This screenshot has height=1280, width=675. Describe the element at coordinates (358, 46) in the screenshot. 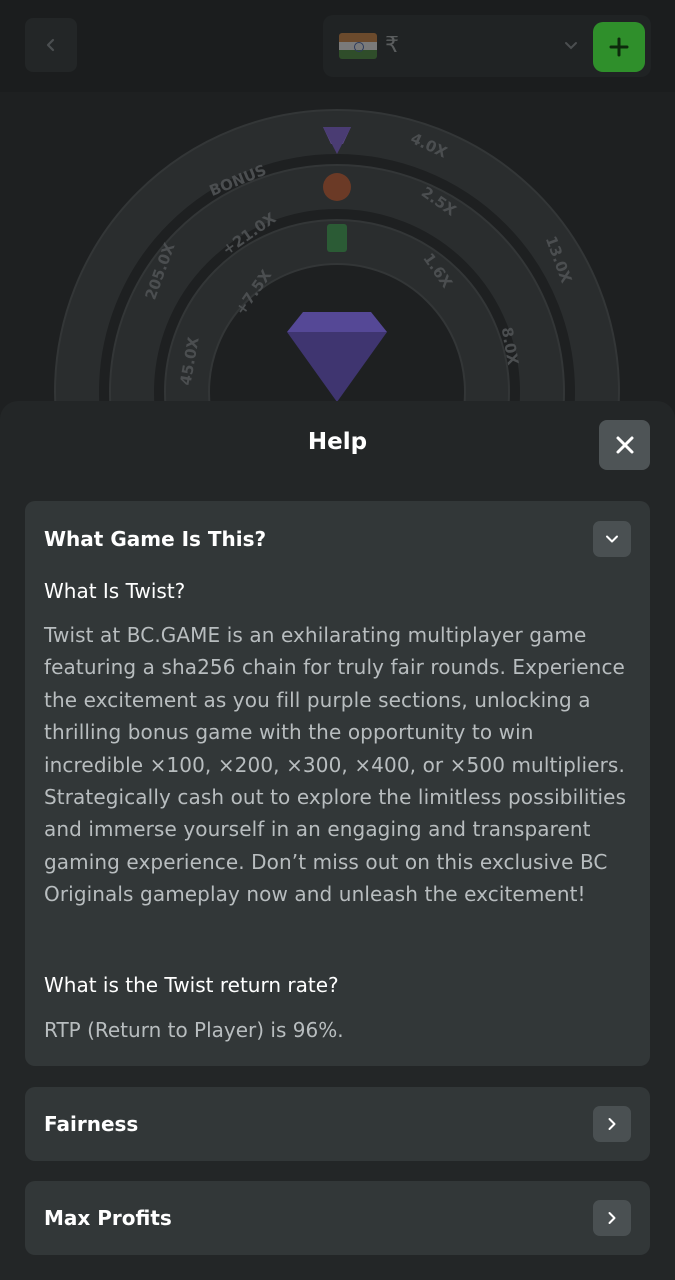

I see `india-flag-icon` at that location.